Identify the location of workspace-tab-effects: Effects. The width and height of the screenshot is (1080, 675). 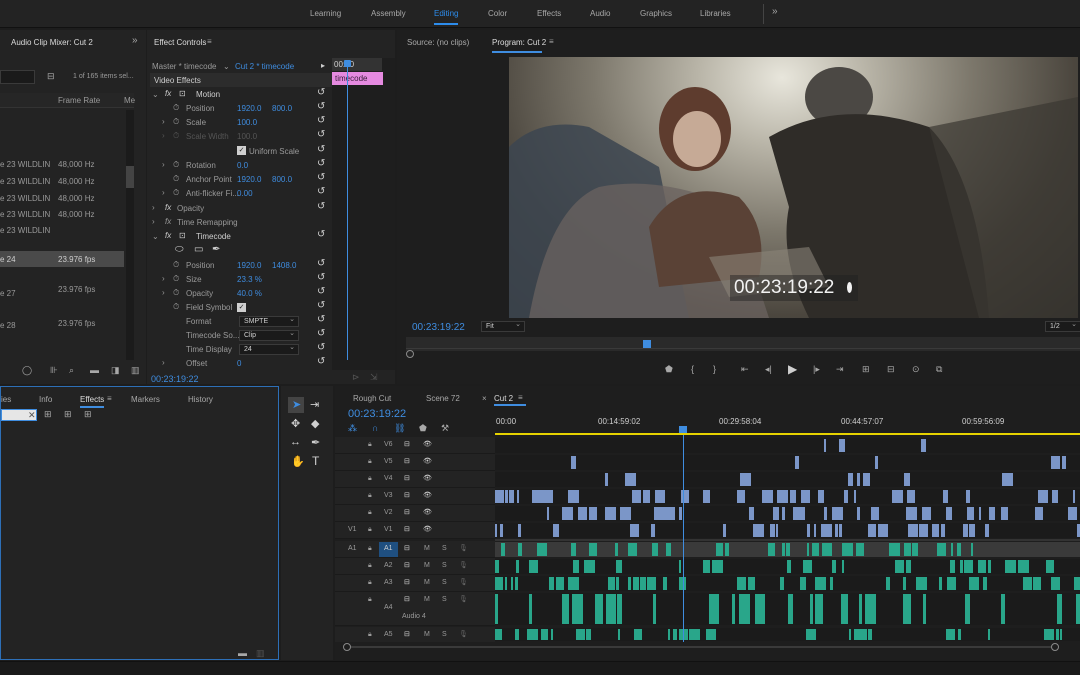
(549, 13).